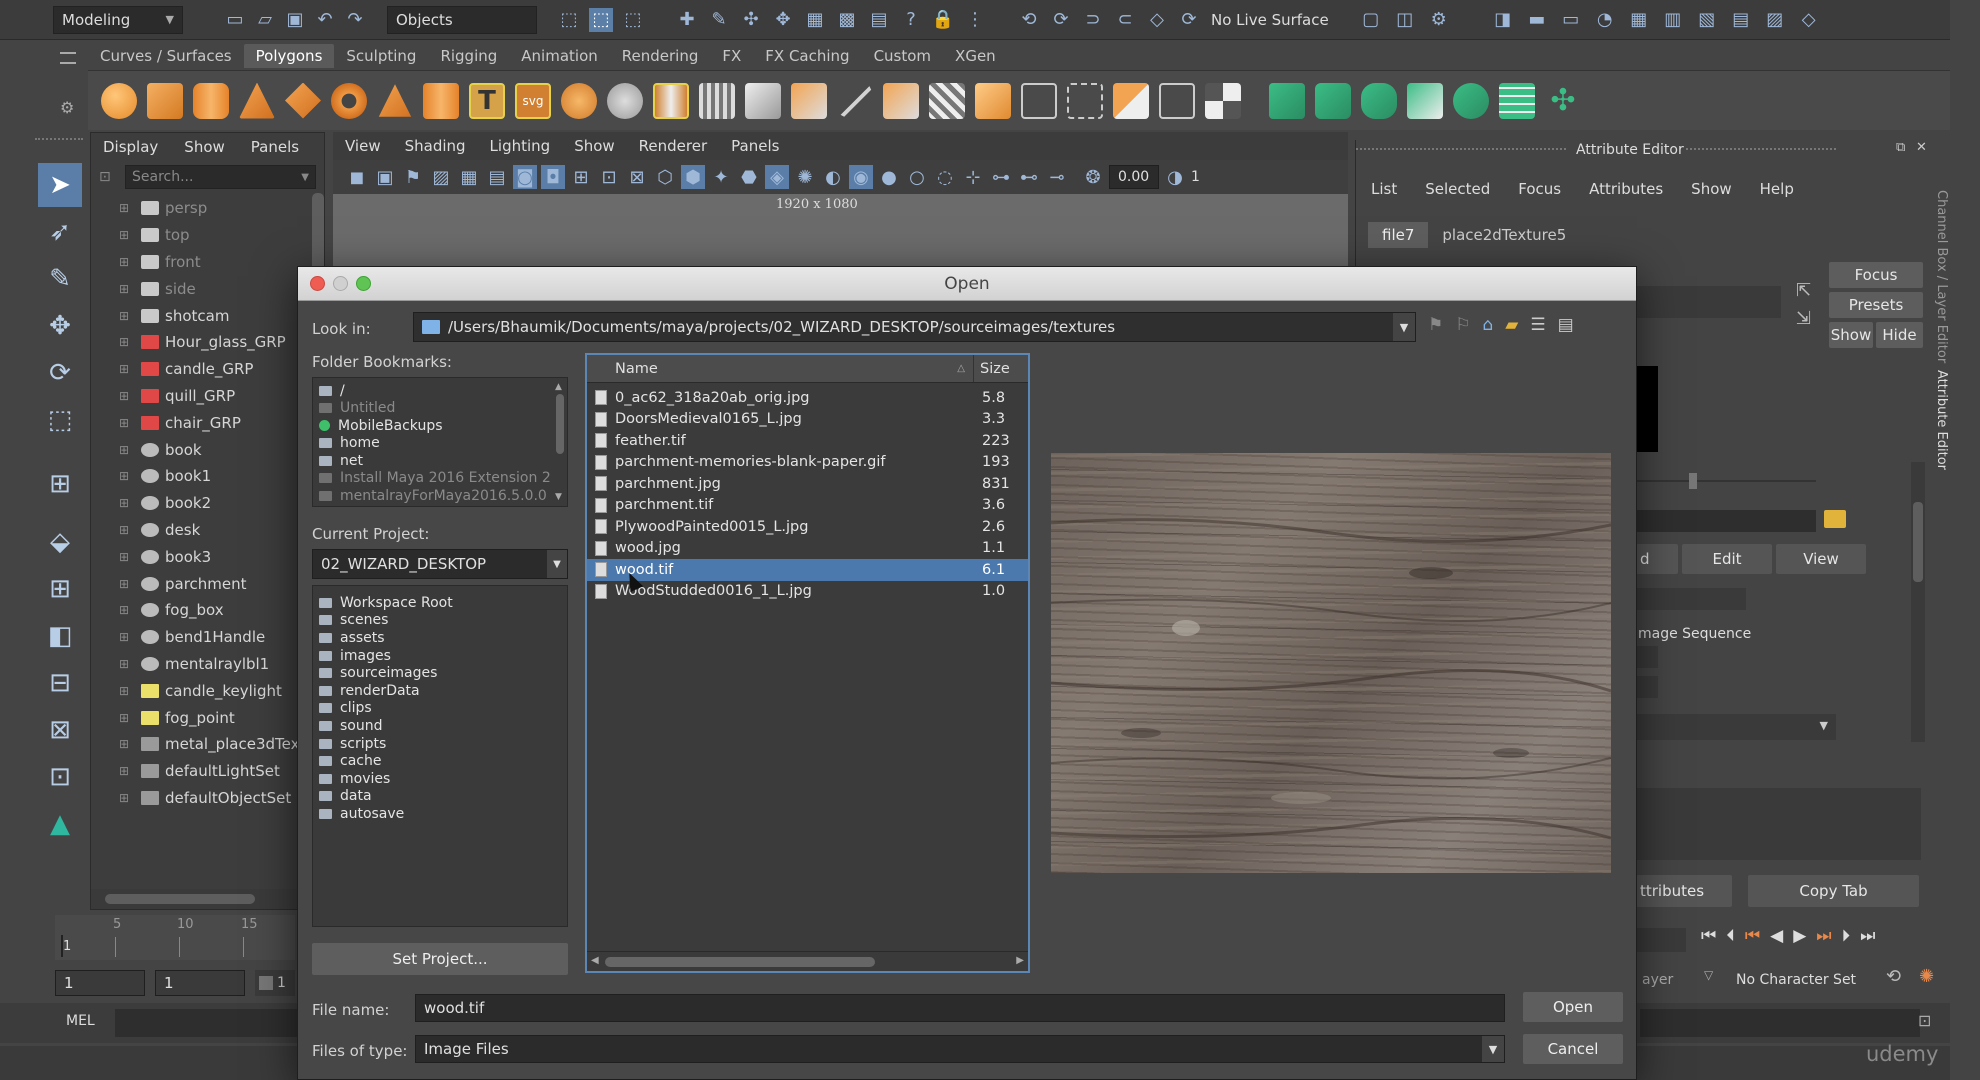  I want to click on project-folder-item: Workspace Root, so click(443, 603).